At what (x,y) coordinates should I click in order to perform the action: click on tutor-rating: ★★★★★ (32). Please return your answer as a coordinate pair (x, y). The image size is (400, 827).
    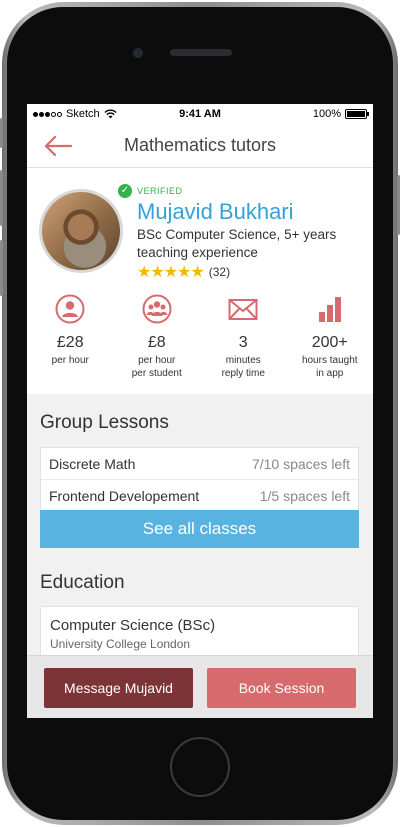
    Looking at the image, I should click on (183, 272).